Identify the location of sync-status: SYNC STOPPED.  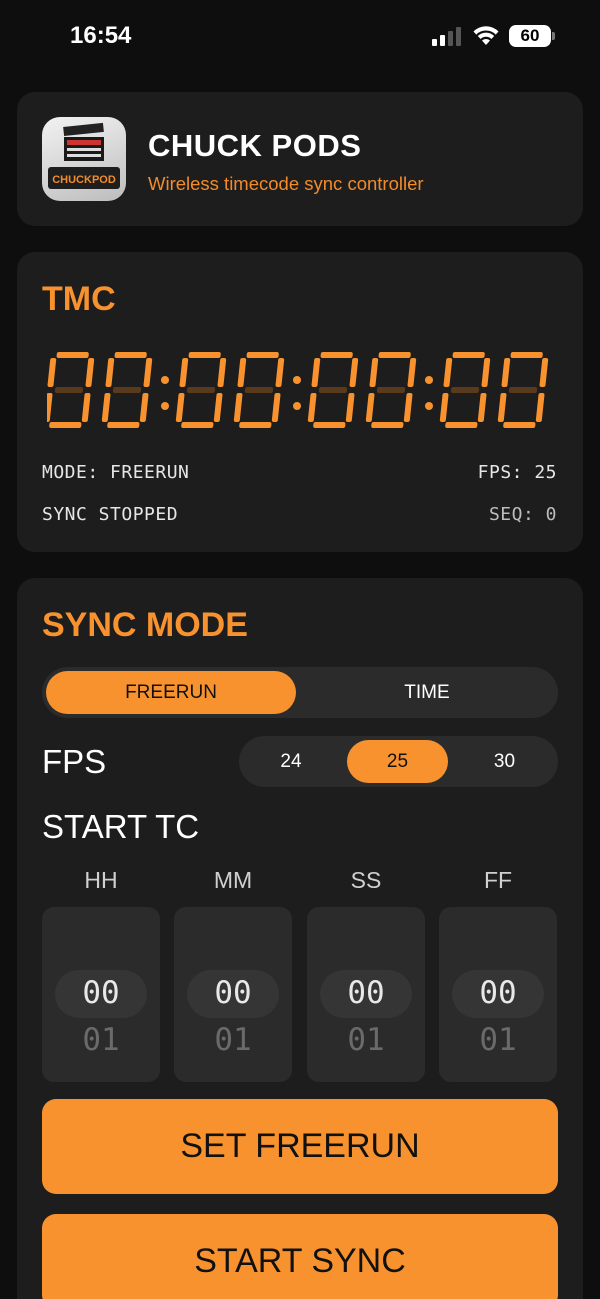
(110, 514).